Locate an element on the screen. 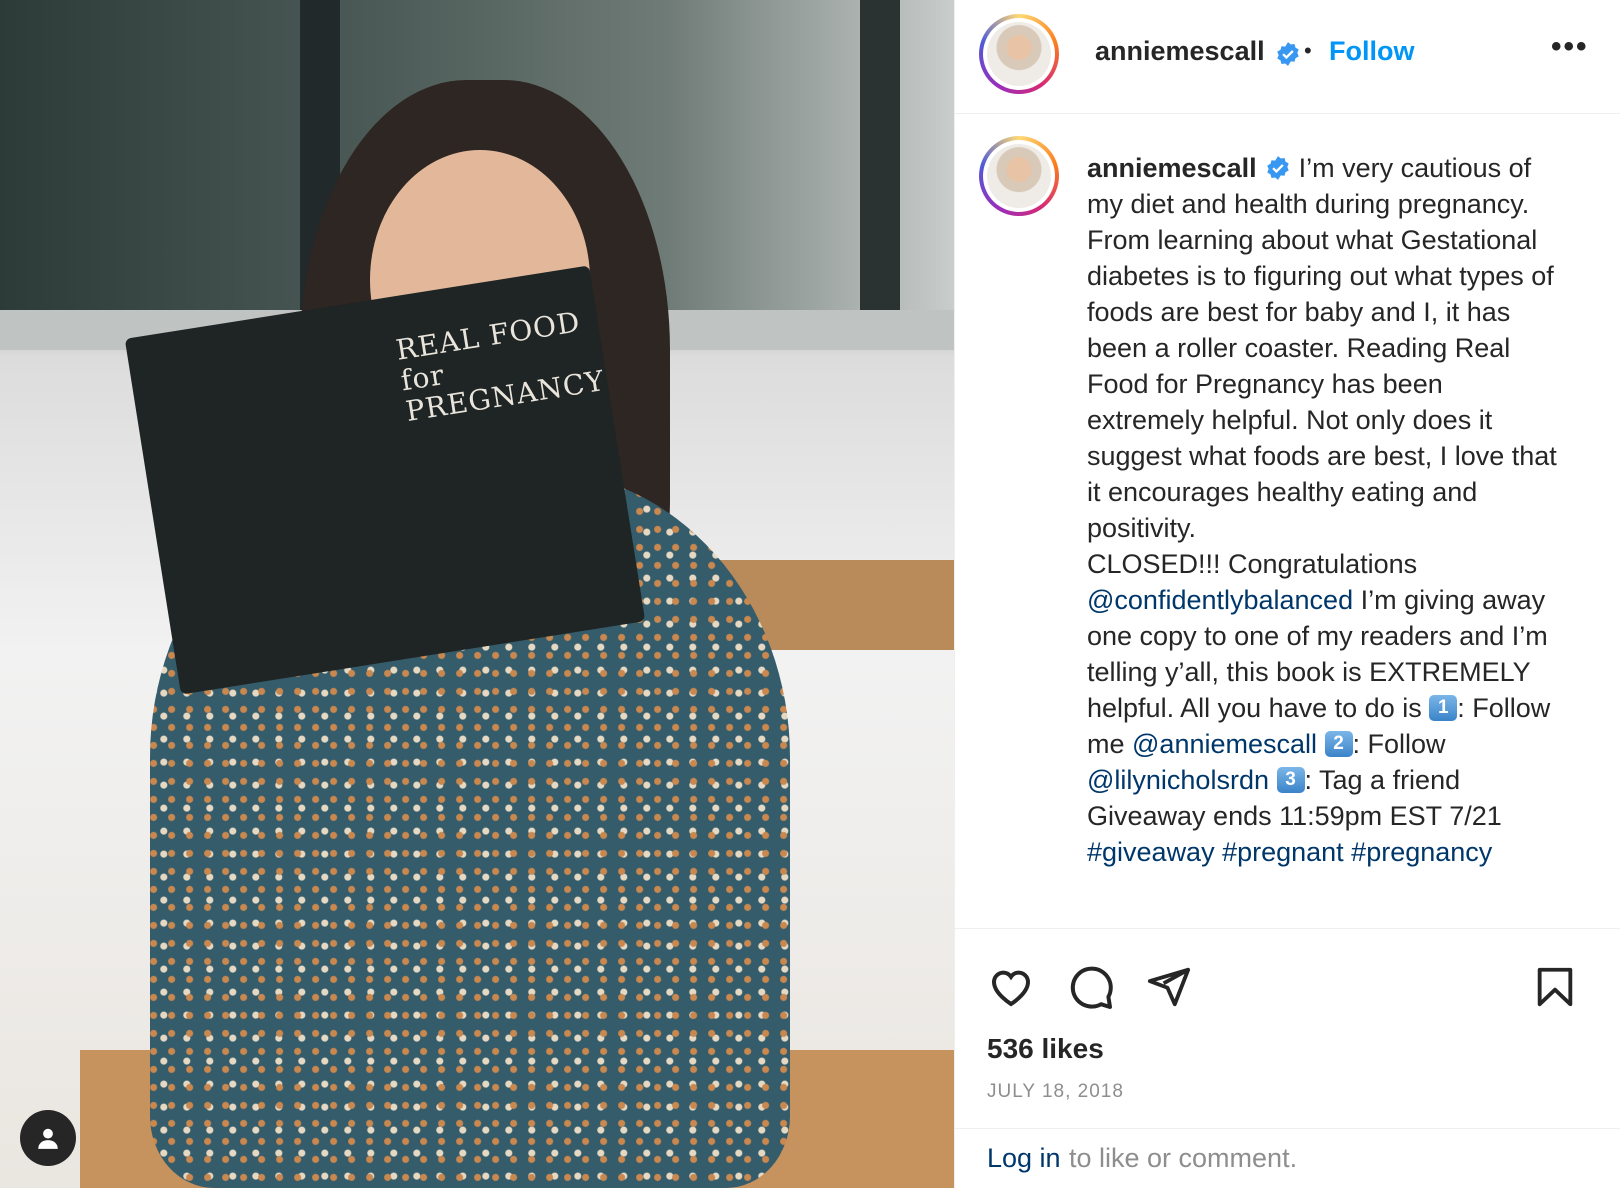  mention-link: @confidentlybalanced is located at coordinates (1220, 600).